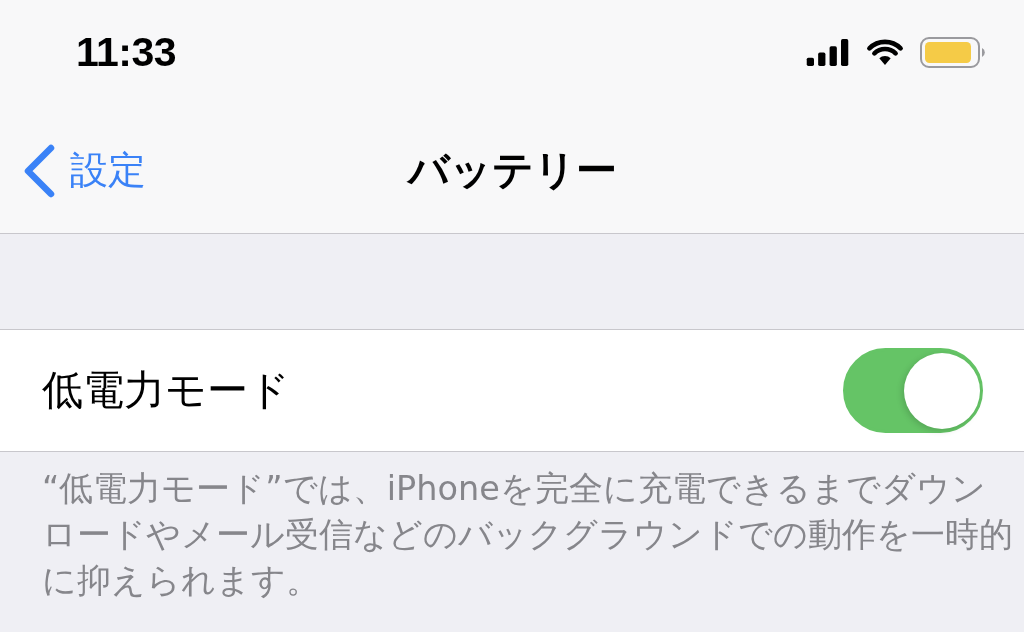  What do you see at coordinates (885, 52) in the screenshot?
I see `wifi-icon` at bounding box center [885, 52].